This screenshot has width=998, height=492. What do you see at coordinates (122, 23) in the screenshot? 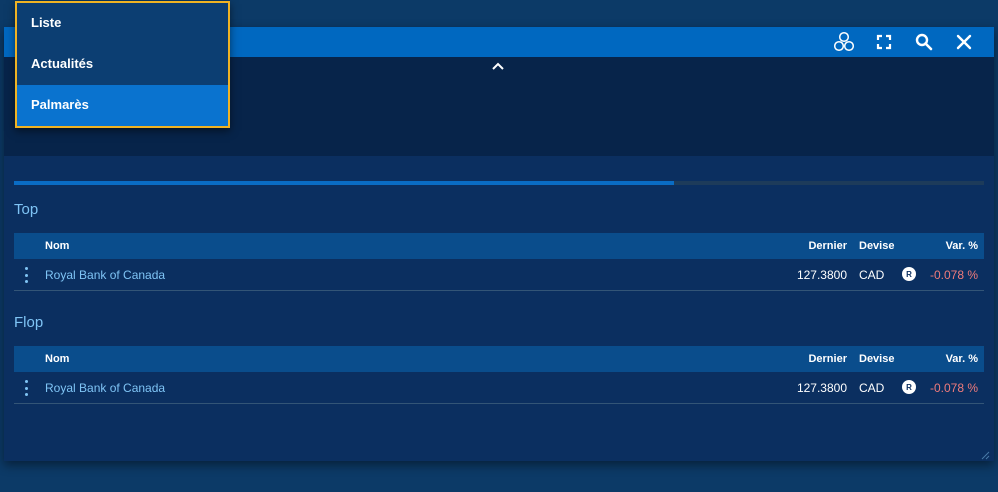
I see `menu-item-liste: Liste` at bounding box center [122, 23].